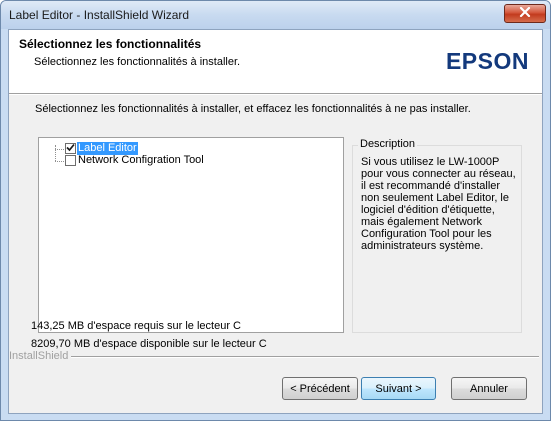 This screenshot has height=421, width=551. I want to click on close-button, so click(525, 13).